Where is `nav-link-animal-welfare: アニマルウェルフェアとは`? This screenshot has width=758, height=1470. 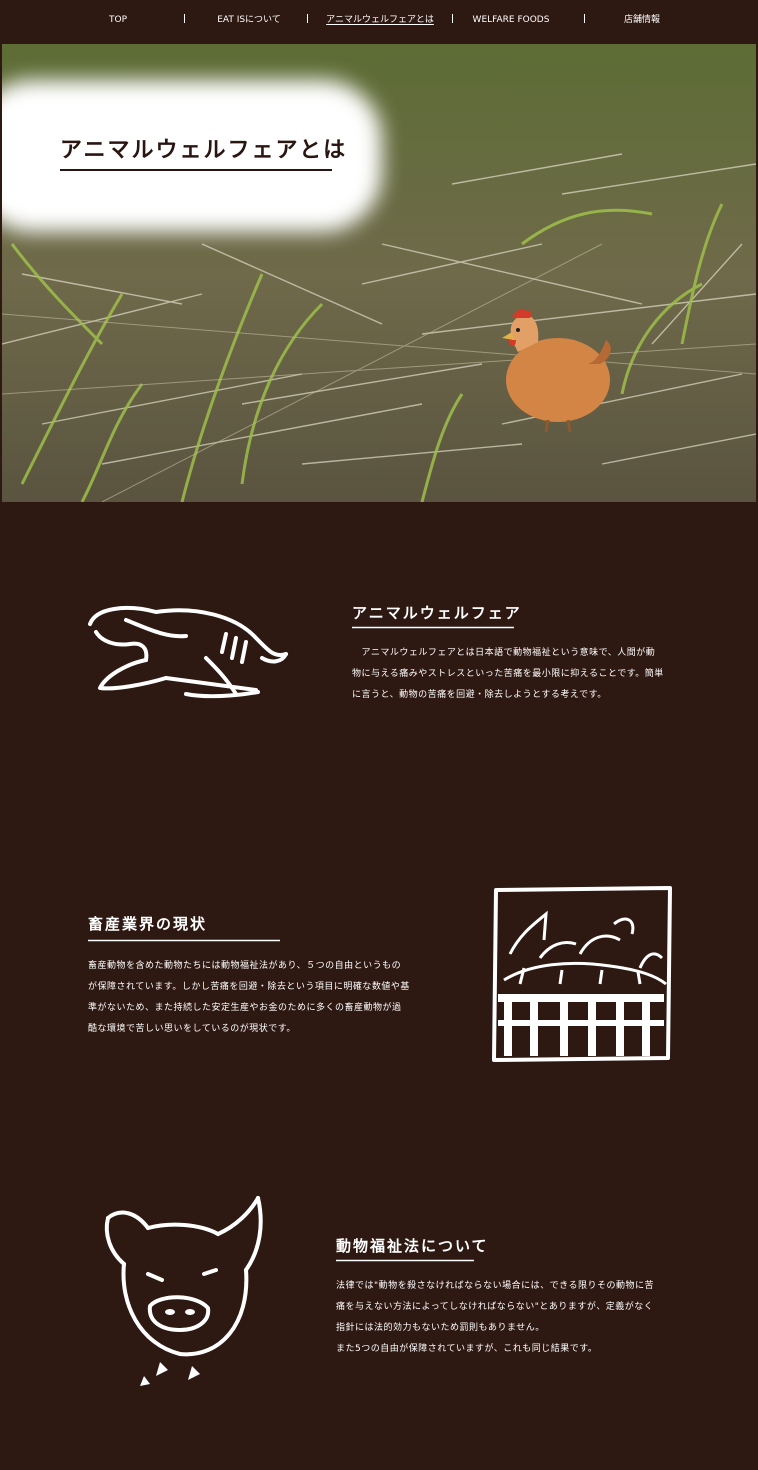
nav-link-animal-welfare: アニマルウェルフェアとは is located at coordinates (380, 20).